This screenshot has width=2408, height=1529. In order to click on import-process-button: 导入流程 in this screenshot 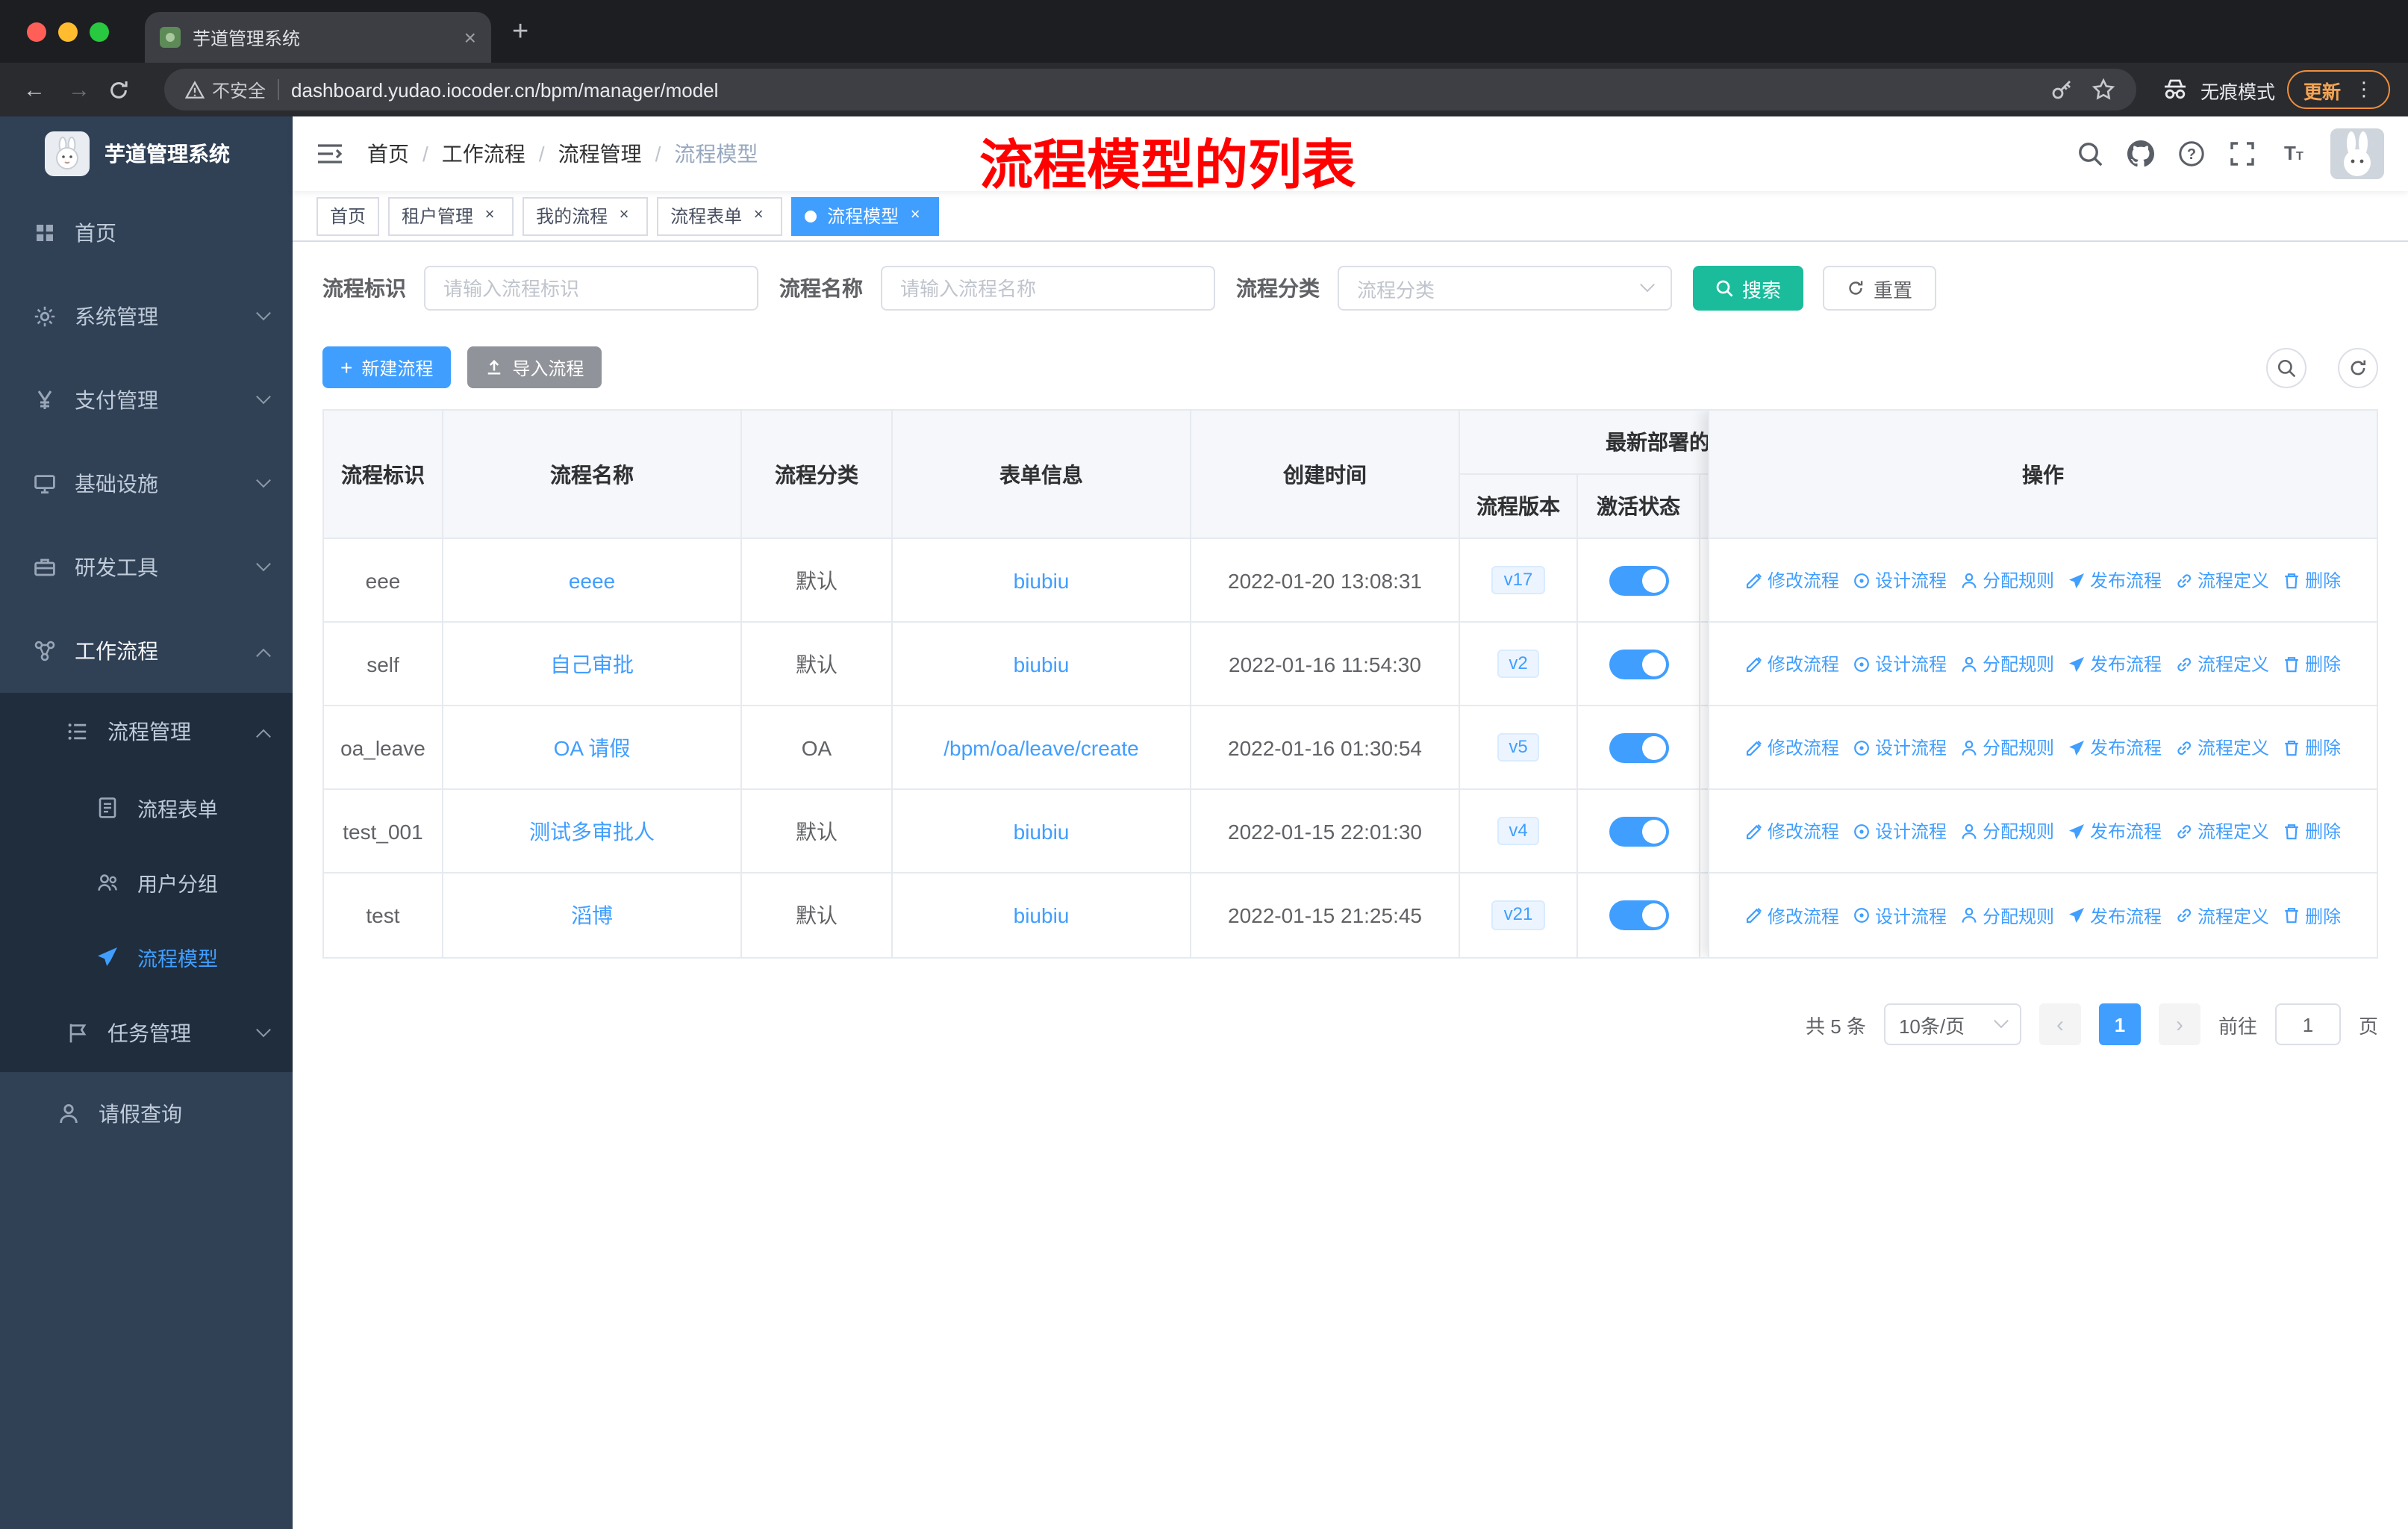, I will do `click(534, 367)`.